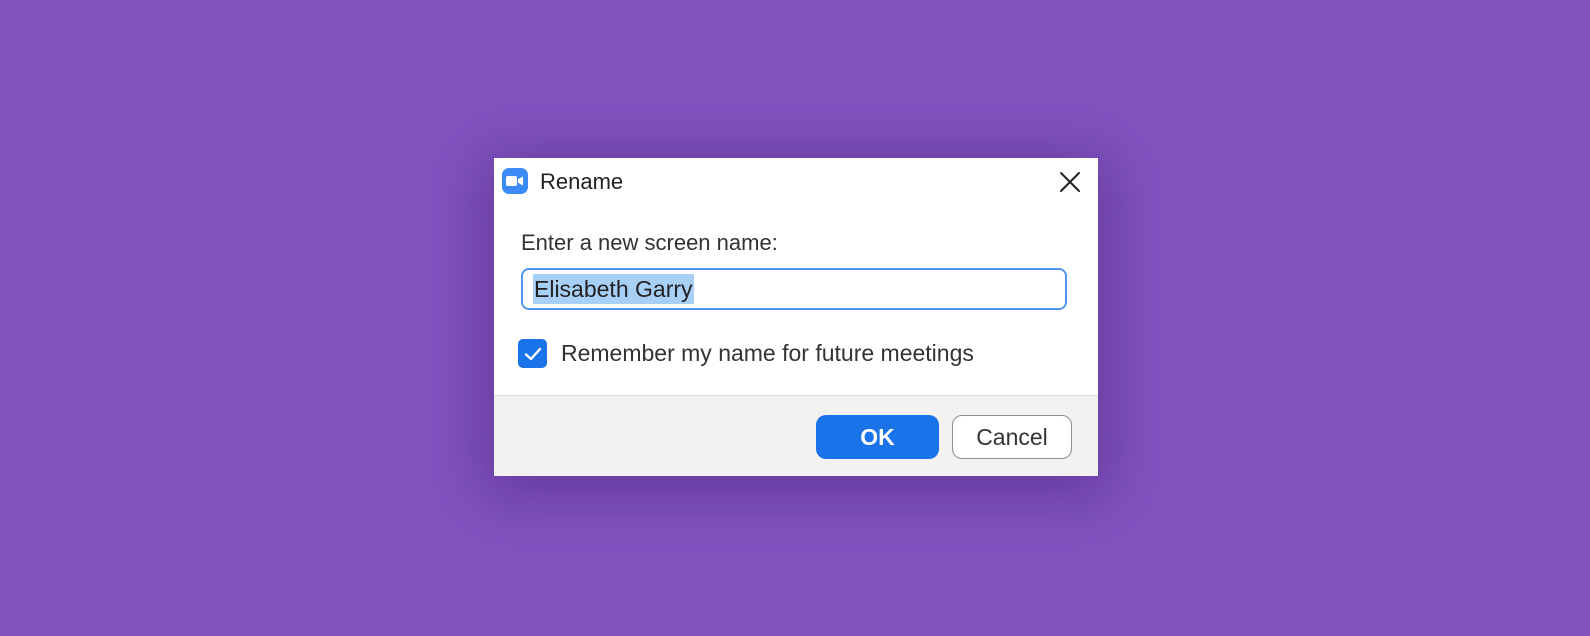  I want to click on screen-name-value: Elisabeth Garry, so click(613, 289).